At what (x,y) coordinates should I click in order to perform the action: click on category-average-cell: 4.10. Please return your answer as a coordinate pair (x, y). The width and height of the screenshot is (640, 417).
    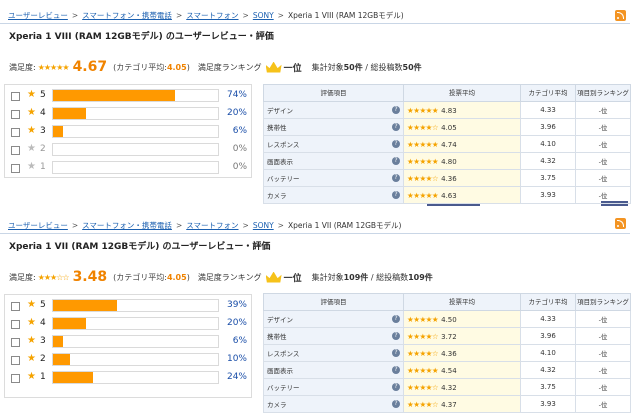
    Looking at the image, I should click on (548, 353).